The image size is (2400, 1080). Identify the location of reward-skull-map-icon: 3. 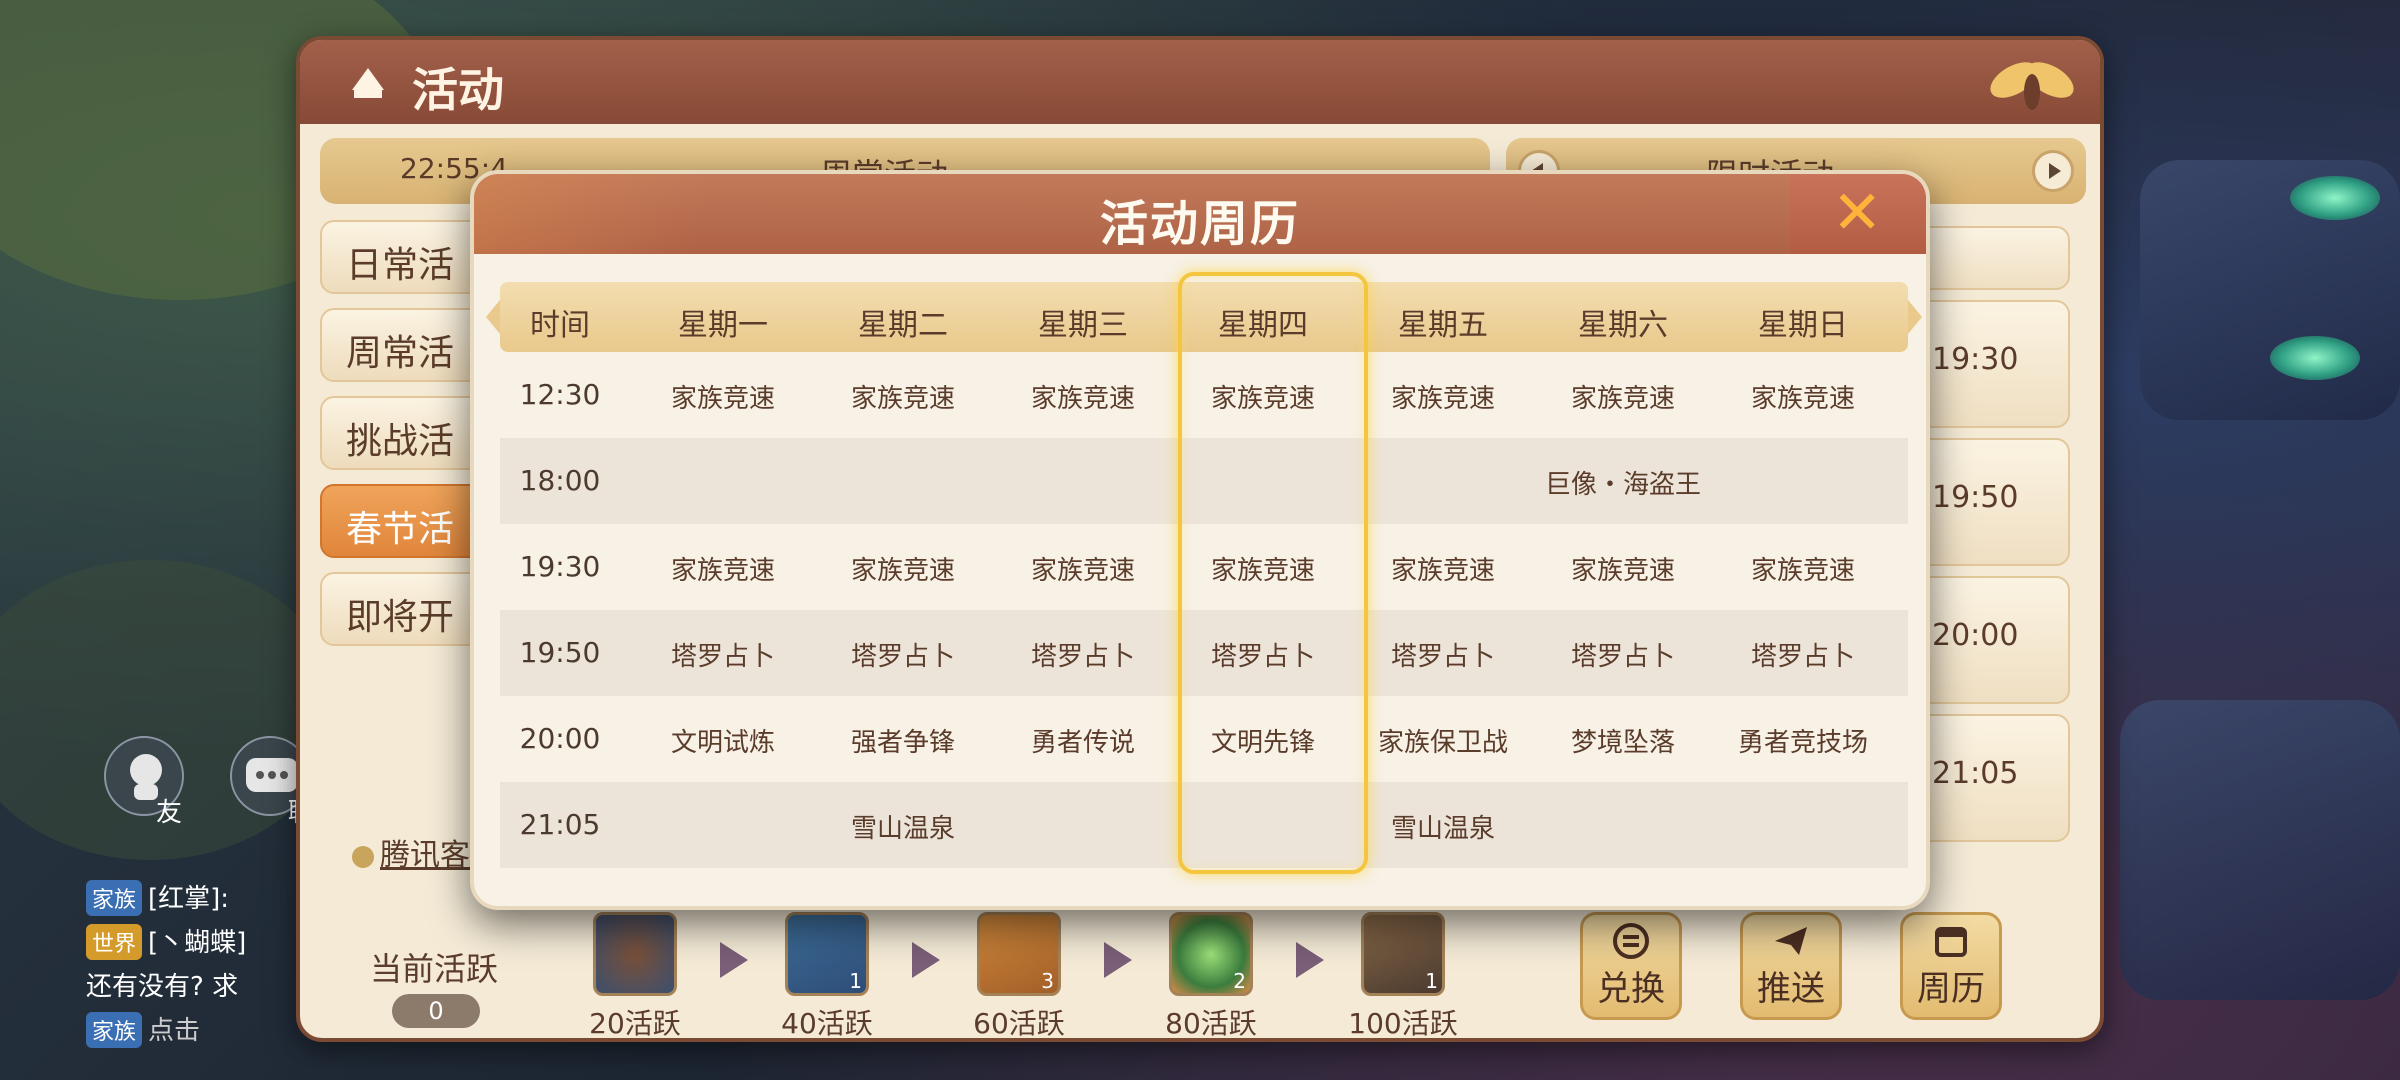
(1019, 954).